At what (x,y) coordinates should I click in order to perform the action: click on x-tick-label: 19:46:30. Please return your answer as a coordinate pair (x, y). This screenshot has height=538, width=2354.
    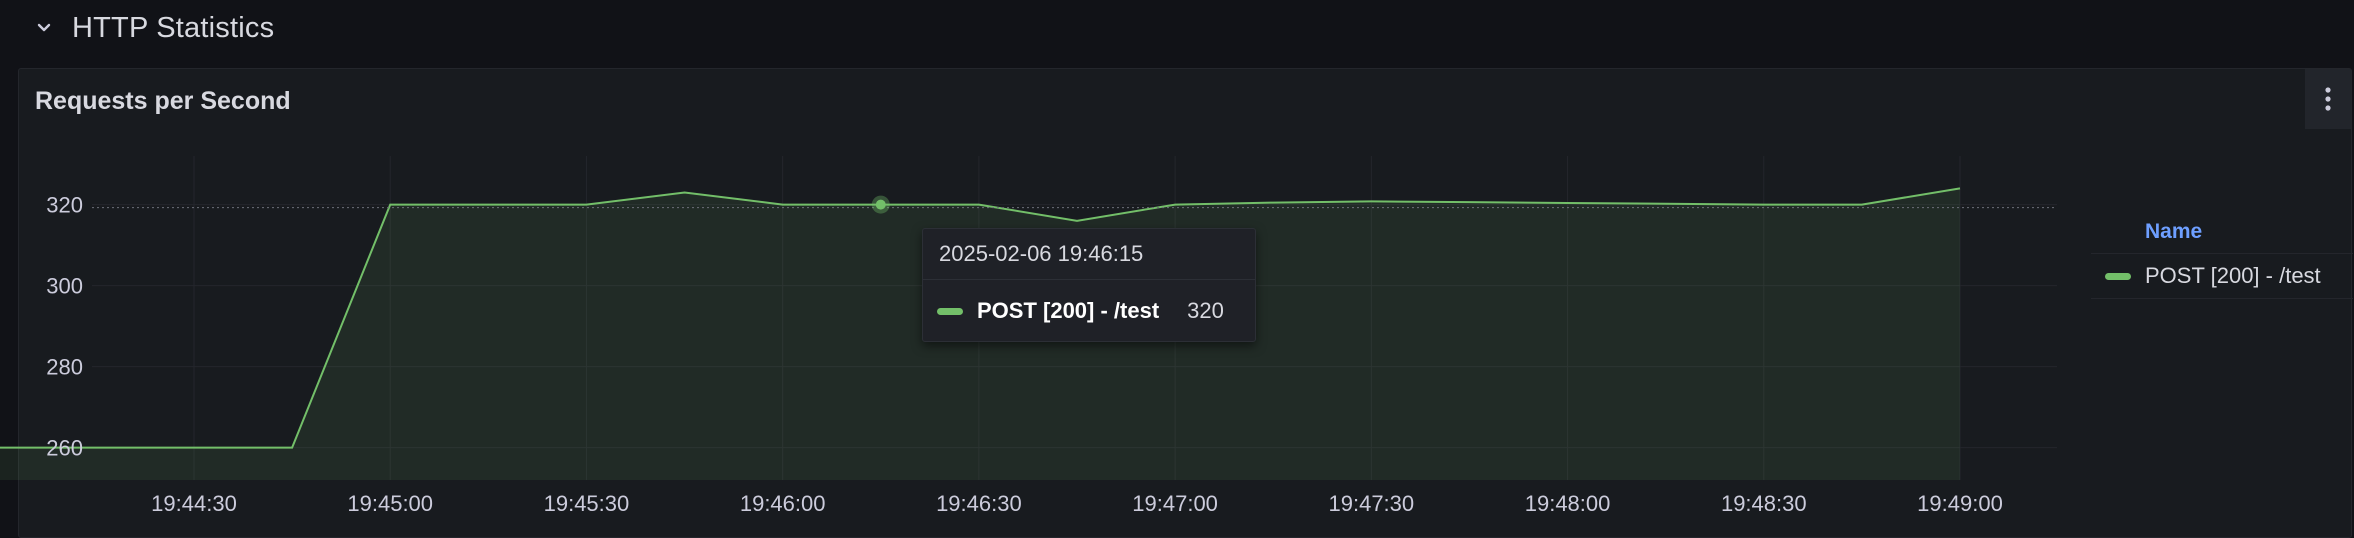
    Looking at the image, I should click on (979, 503).